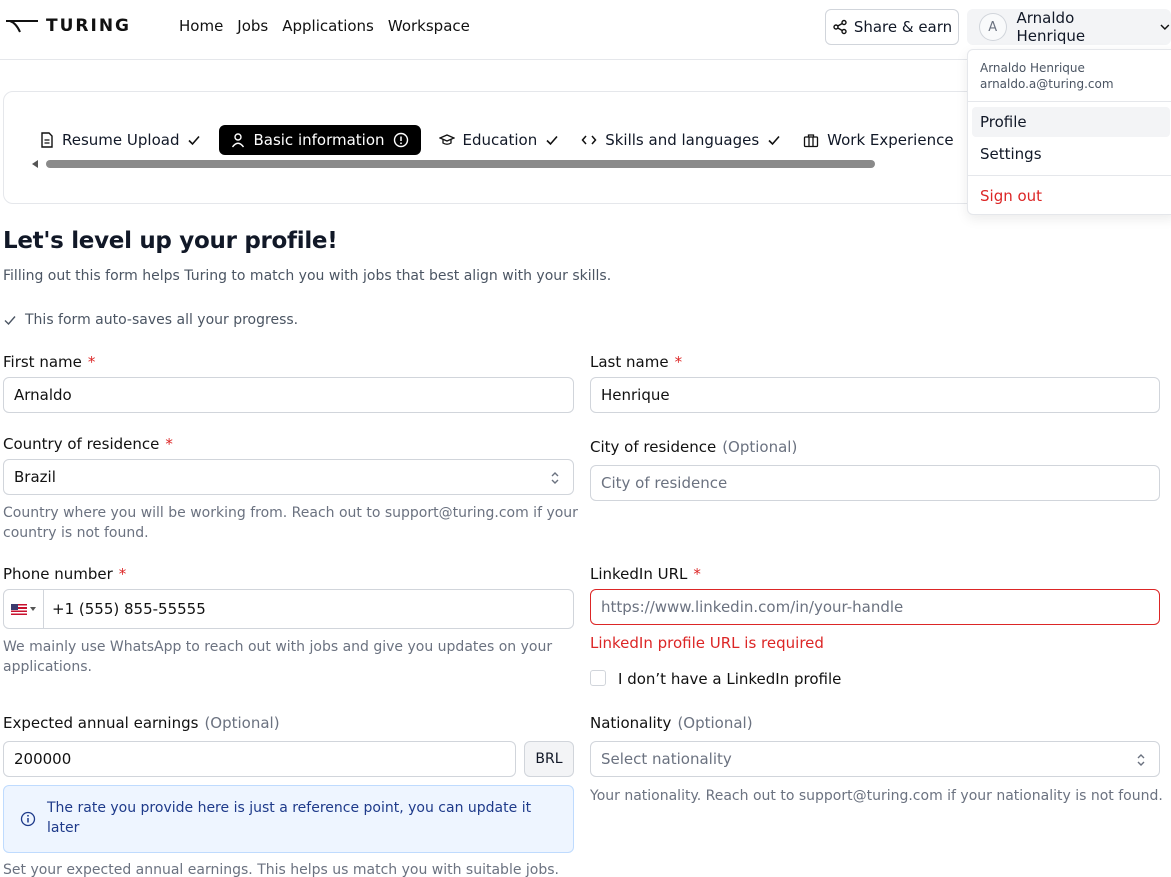 The width and height of the screenshot is (1171, 877). I want to click on label-text: First name, so click(42, 362).